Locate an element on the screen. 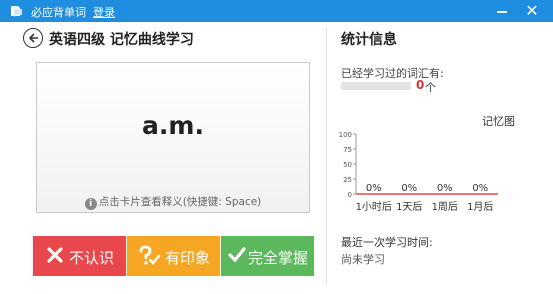 Image resolution: width=553 pixels, height=294 pixels. card-hint-text: 点击卡片查看释义(快捷键: Space) is located at coordinates (180, 202).